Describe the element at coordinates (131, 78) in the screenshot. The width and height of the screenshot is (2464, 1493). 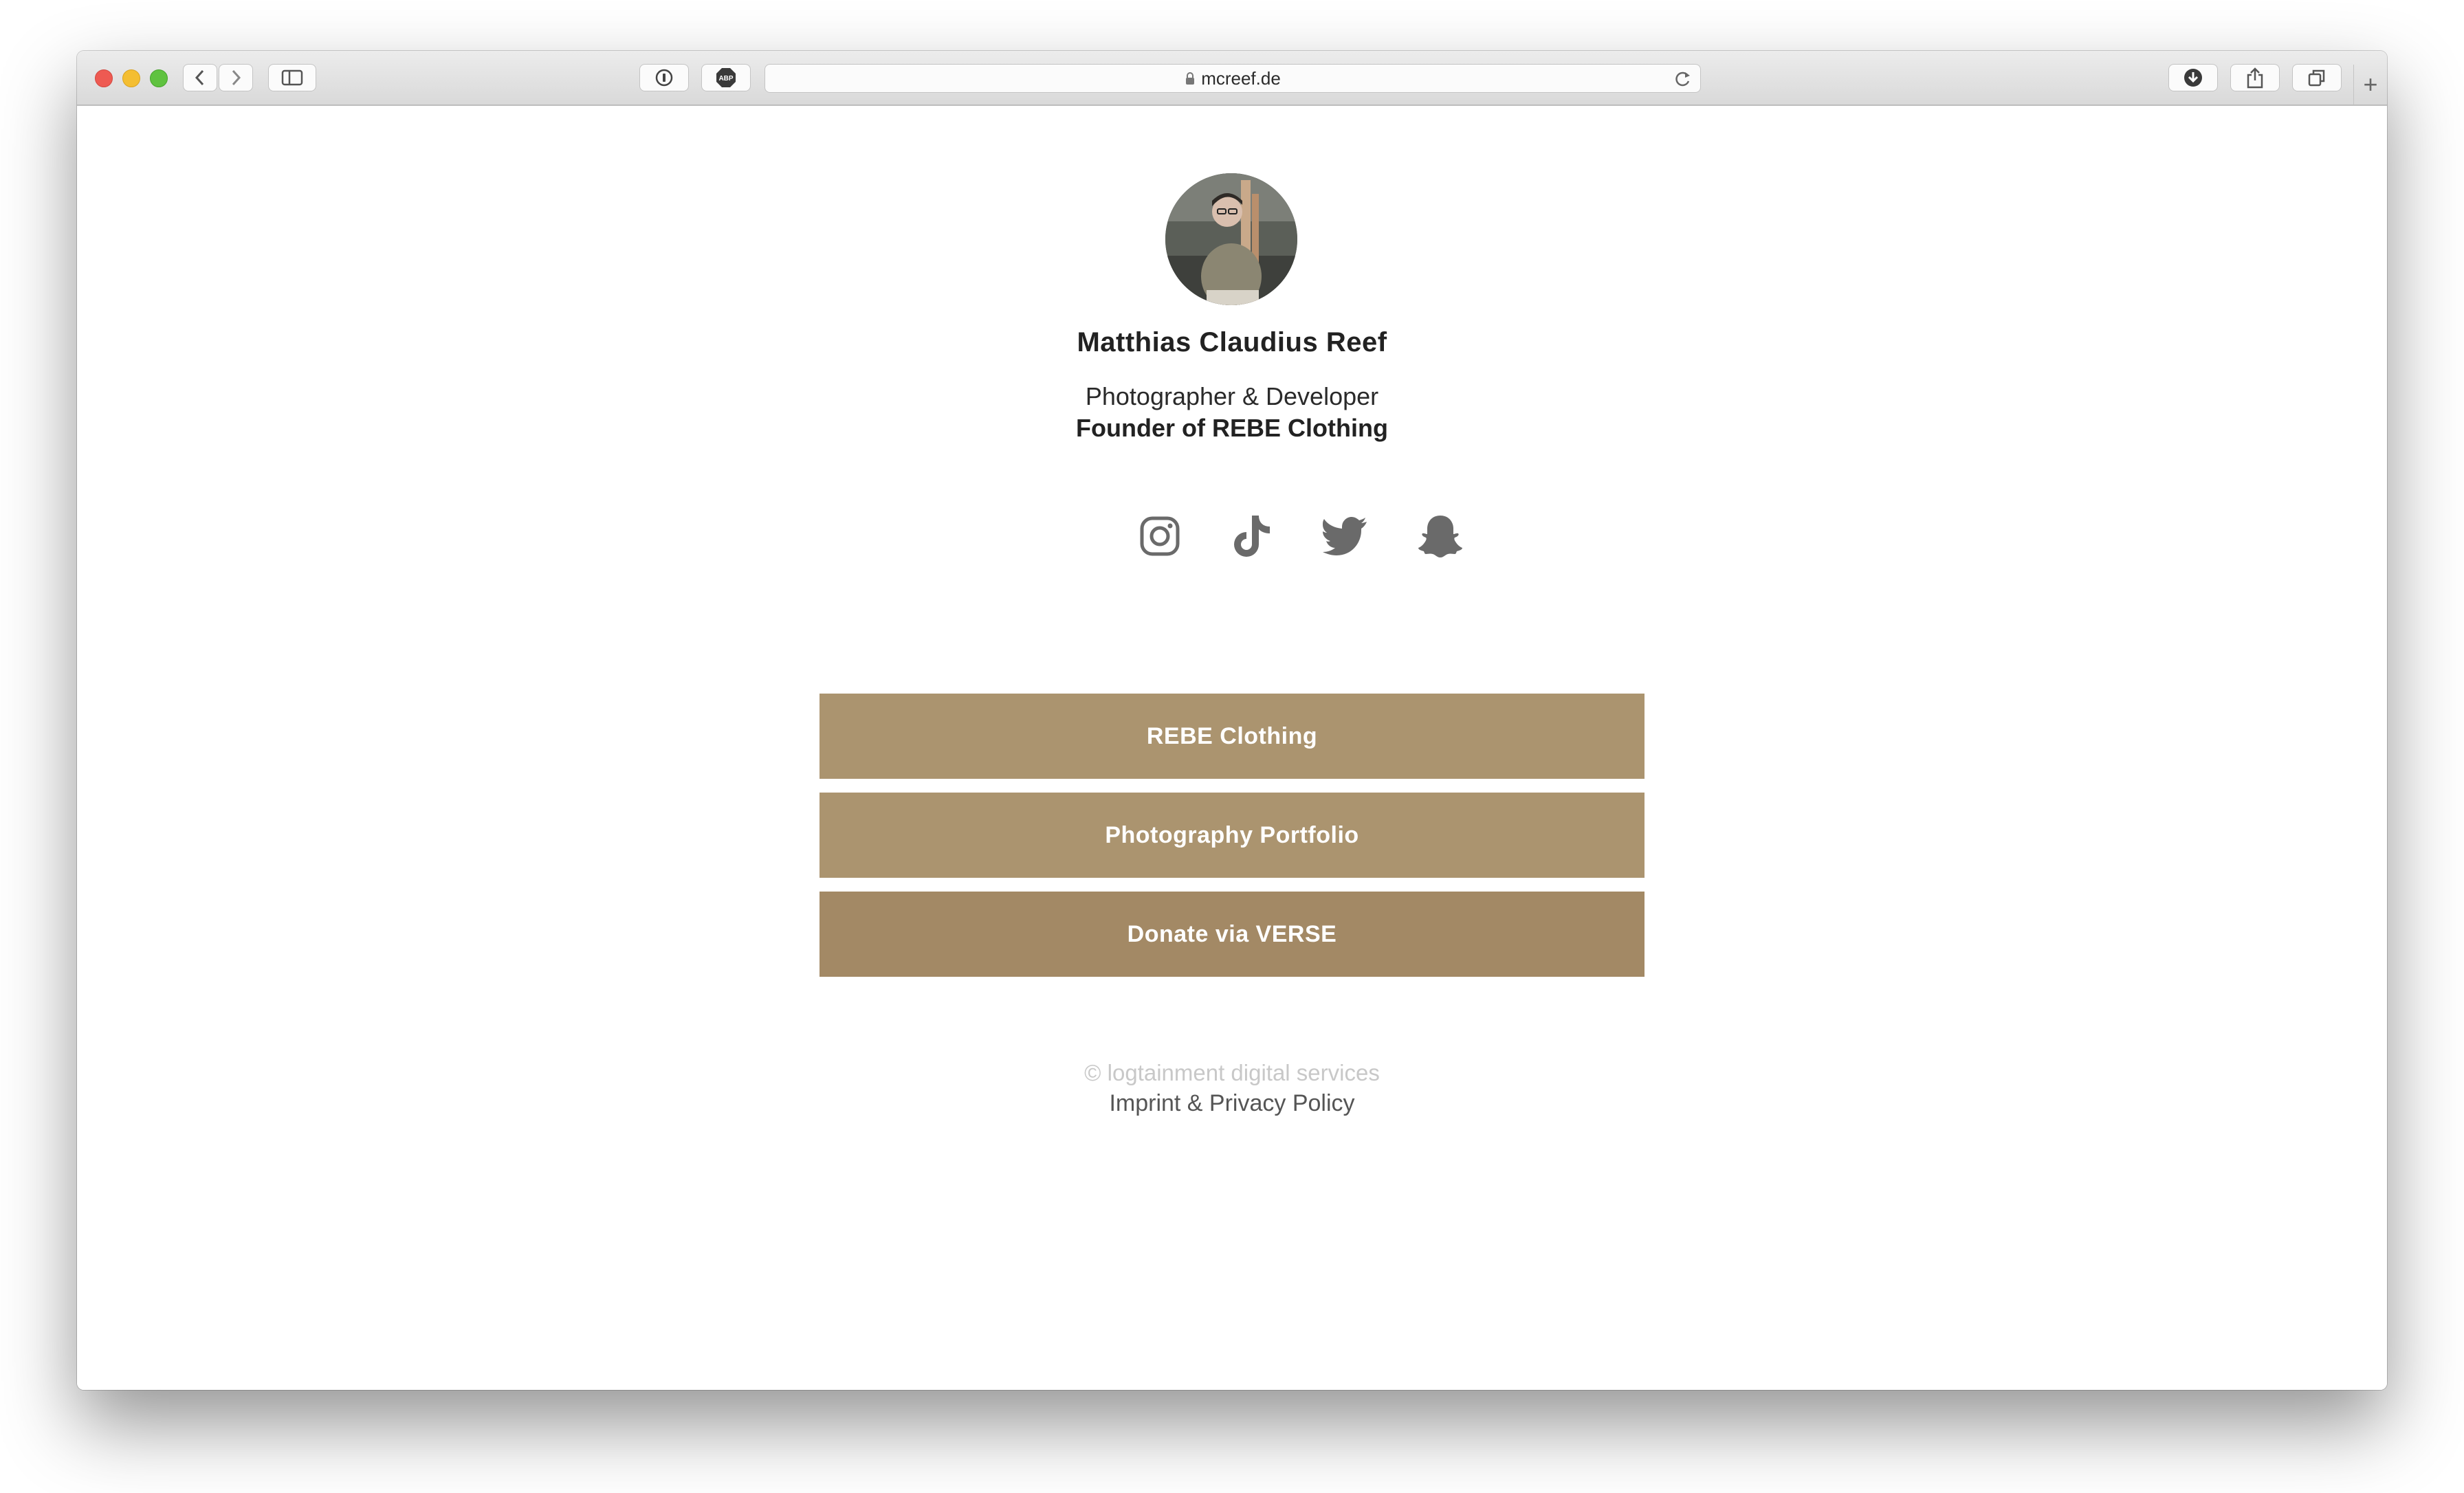
I see `minimize-window-button` at that location.